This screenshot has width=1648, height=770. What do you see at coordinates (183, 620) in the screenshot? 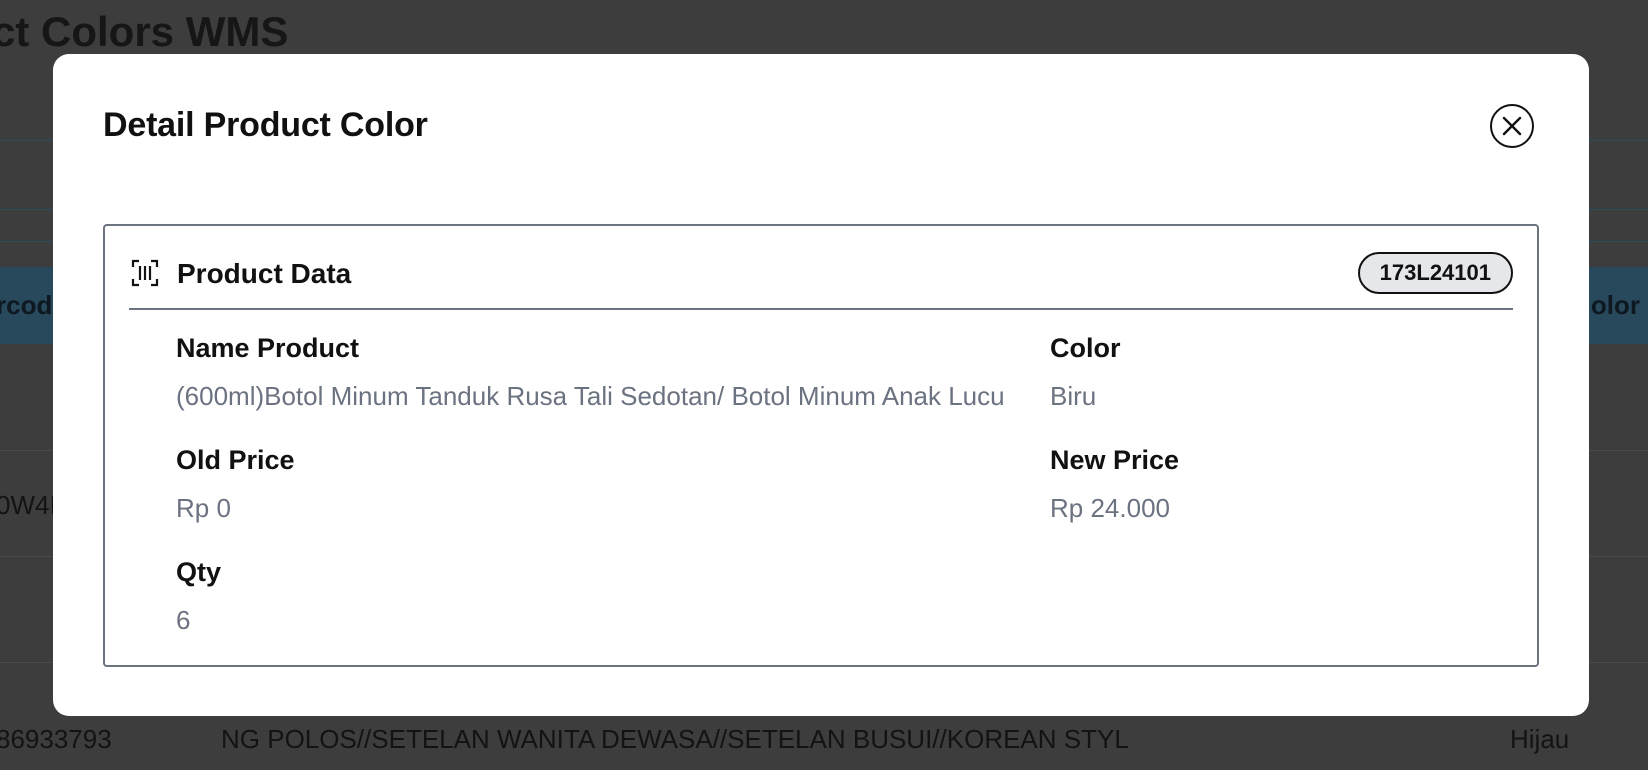
I see `qty-value: 6` at bounding box center [183, 620].